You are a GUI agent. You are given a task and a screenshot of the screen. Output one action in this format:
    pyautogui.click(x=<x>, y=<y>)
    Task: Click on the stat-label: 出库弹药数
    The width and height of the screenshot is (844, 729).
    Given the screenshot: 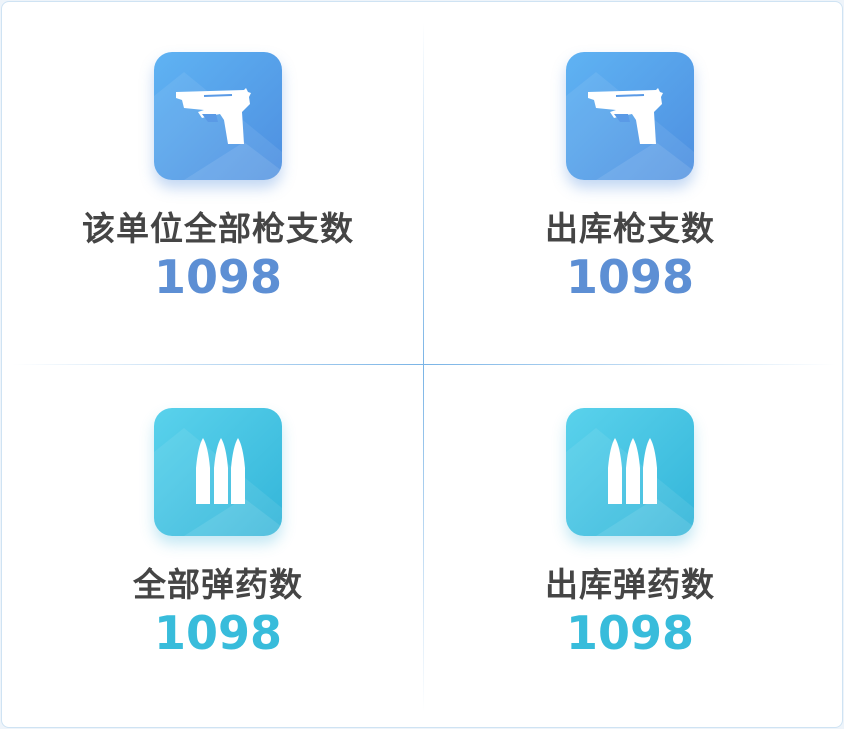 What is the action you would take?
    pyautogui.click(x=630, y=584)
    